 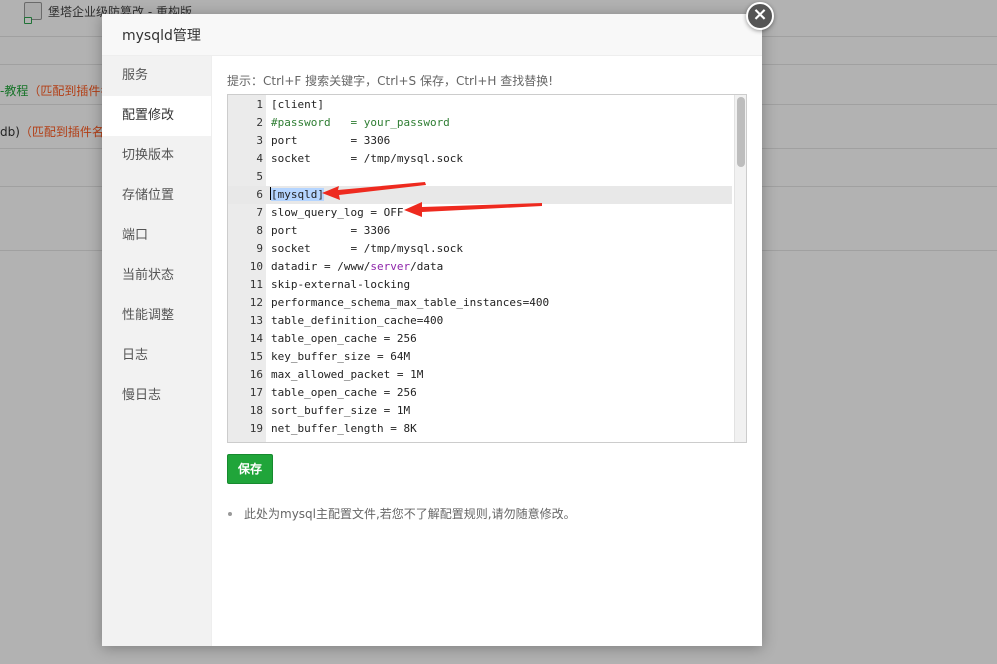 What do you see at coordinates (480, 393) in the screenshot?
I see `code-line: 17 table_open_cache = 256` at bounding box center [480, 393].